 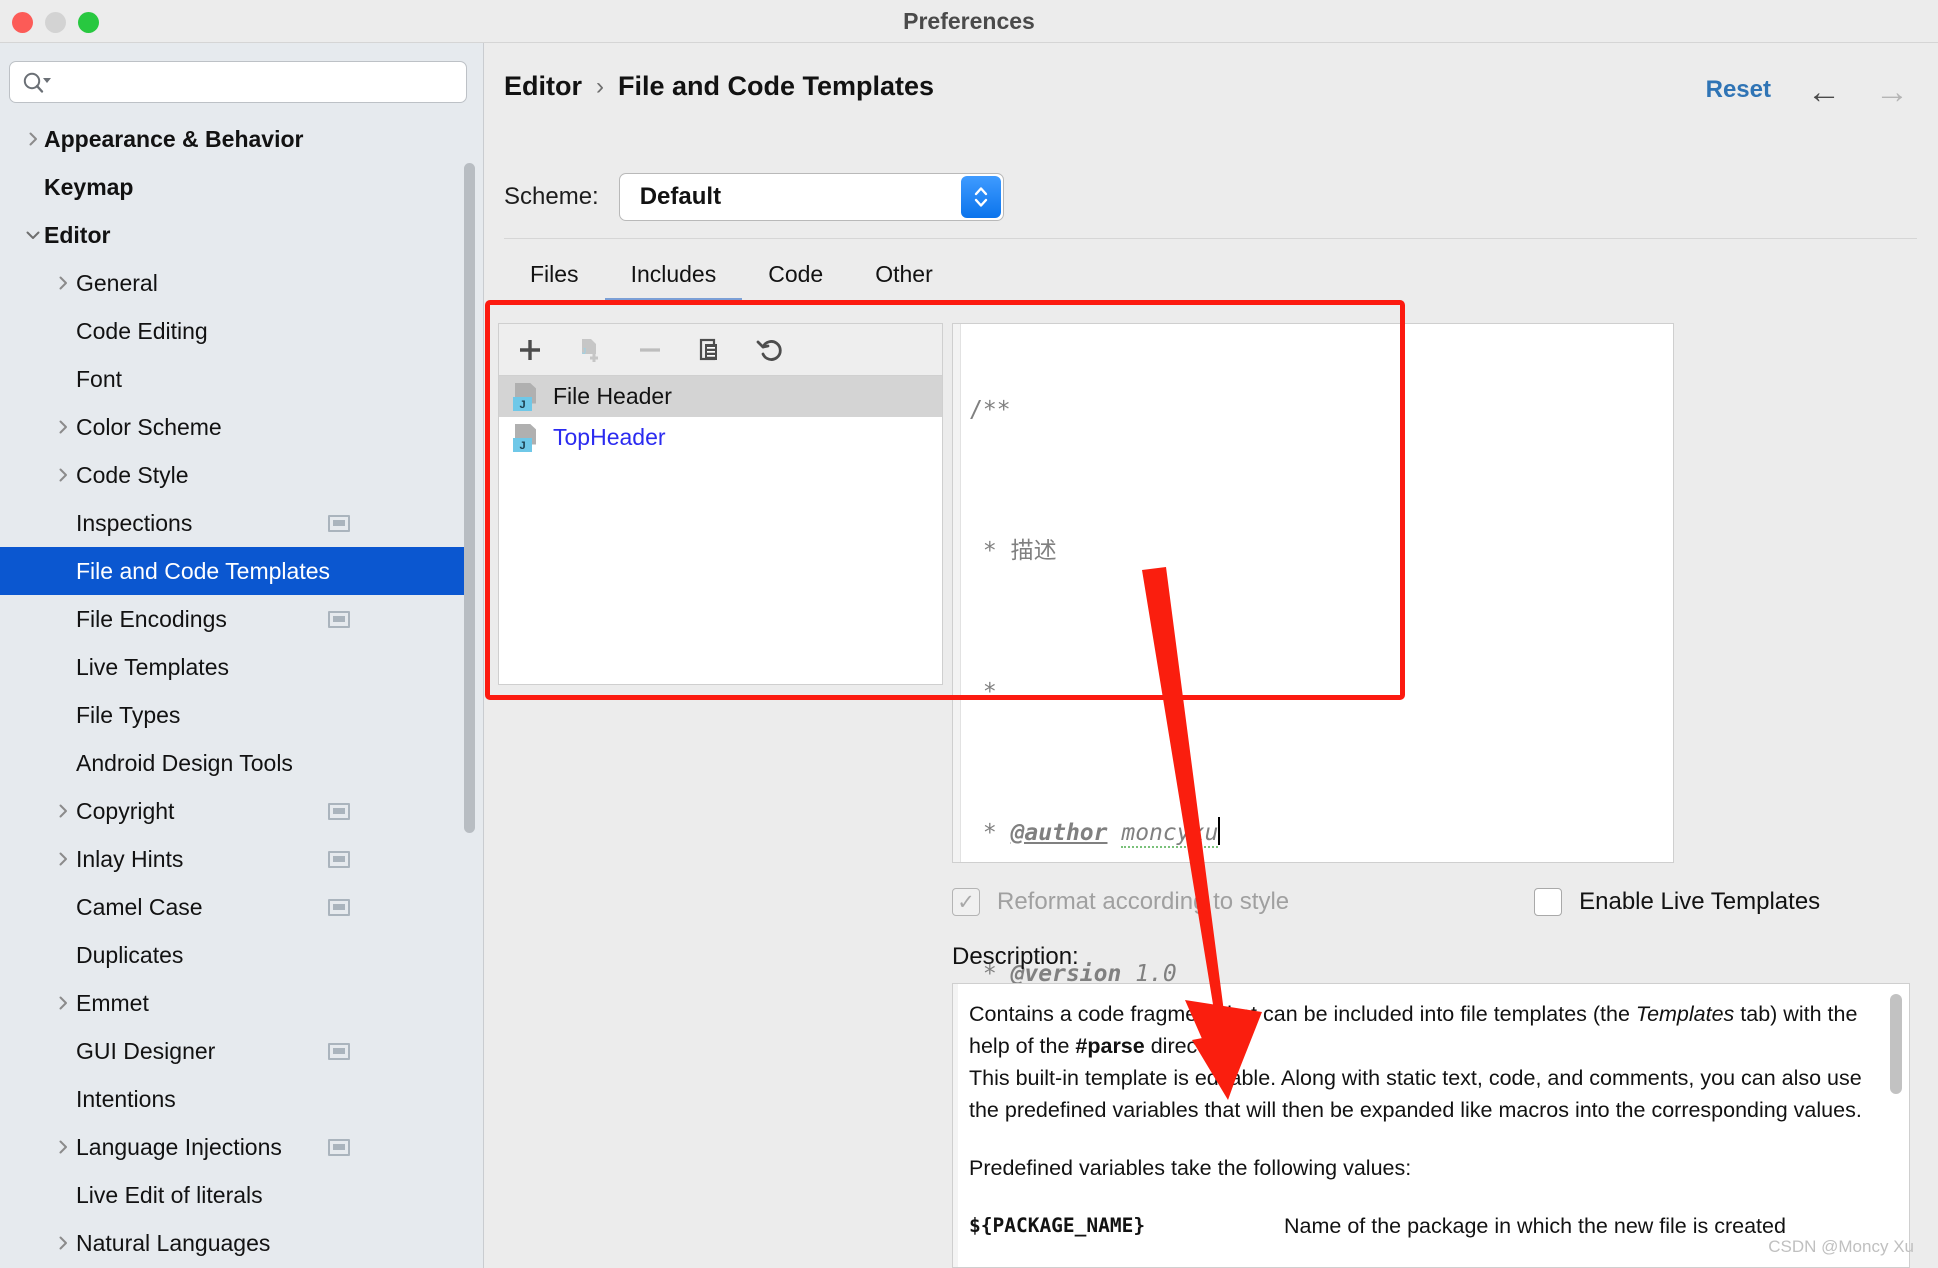 I want to click on sidebar-item-gui-designer: GUI Designer, so click(x=233, y=1051).